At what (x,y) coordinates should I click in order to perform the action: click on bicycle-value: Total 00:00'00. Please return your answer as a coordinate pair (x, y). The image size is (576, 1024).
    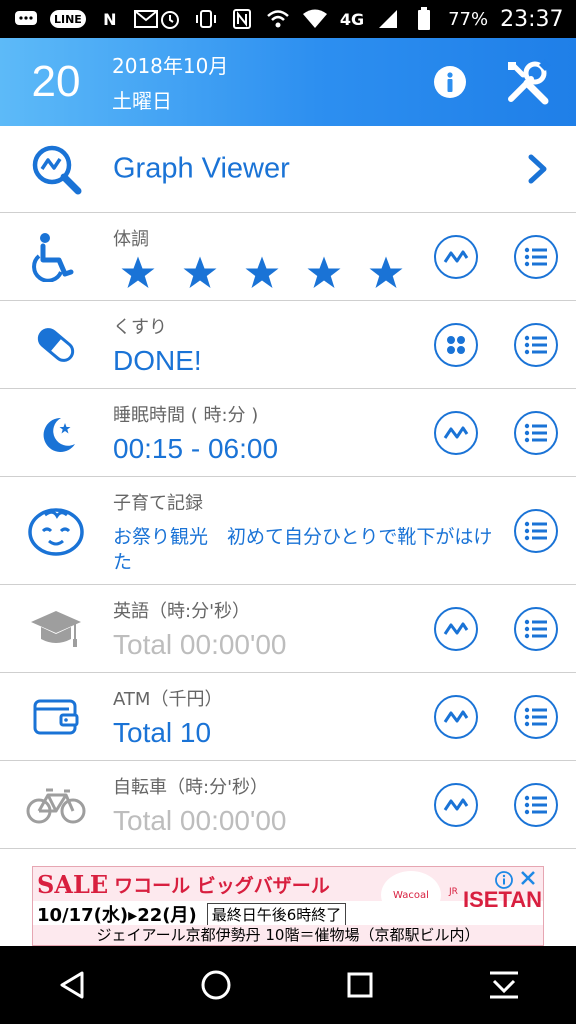
    Looking at the image, I should click on (200, 820).